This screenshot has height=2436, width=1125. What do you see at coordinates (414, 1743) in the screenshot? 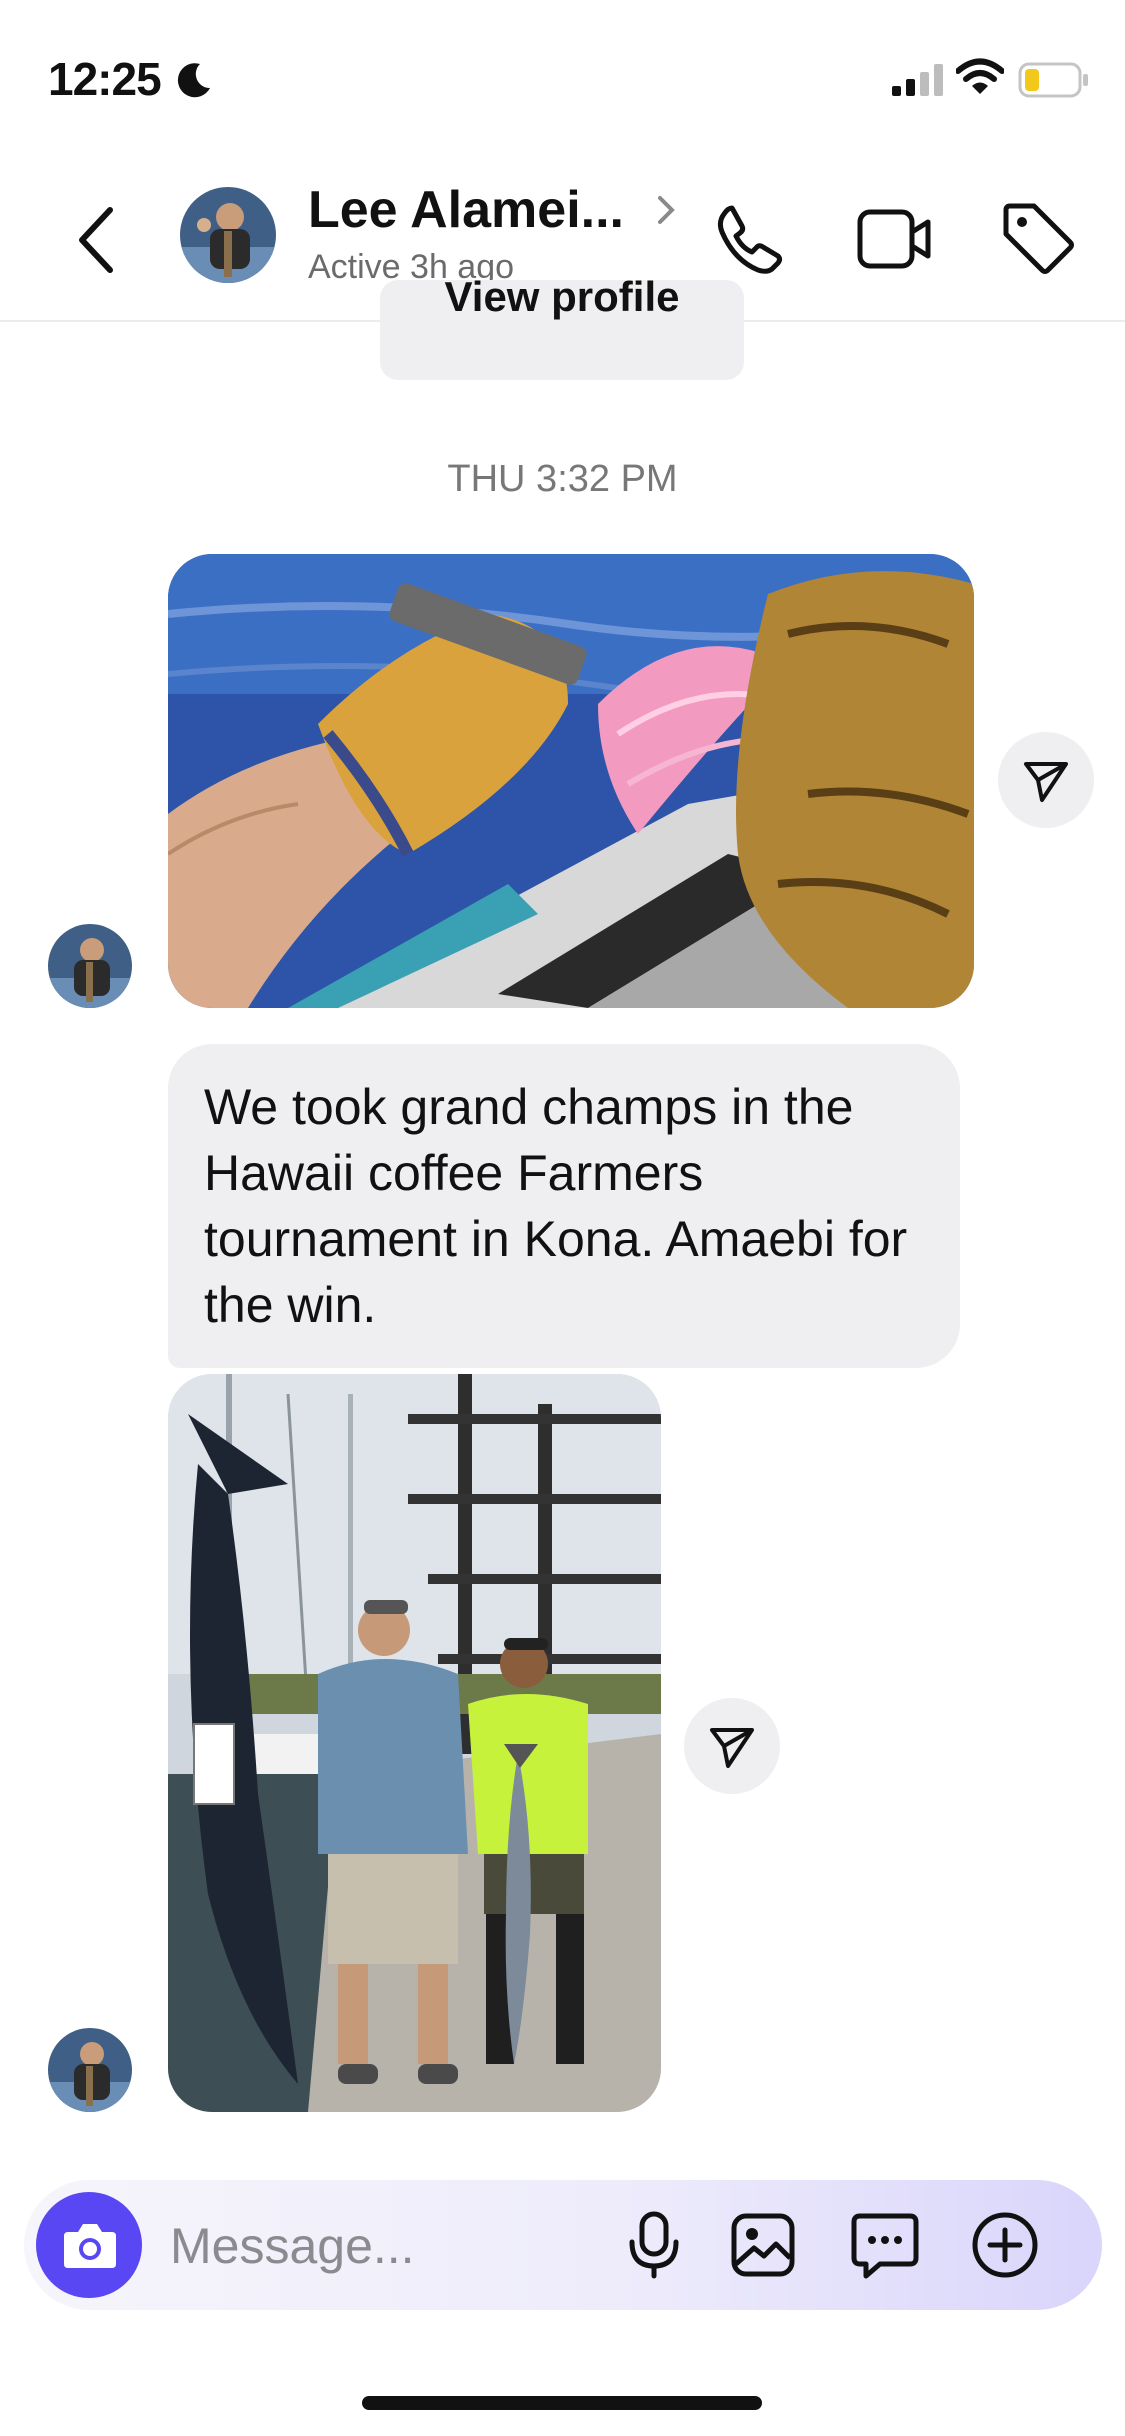
I see `marlin-catch-photo` at bounding box center [414, 1743].